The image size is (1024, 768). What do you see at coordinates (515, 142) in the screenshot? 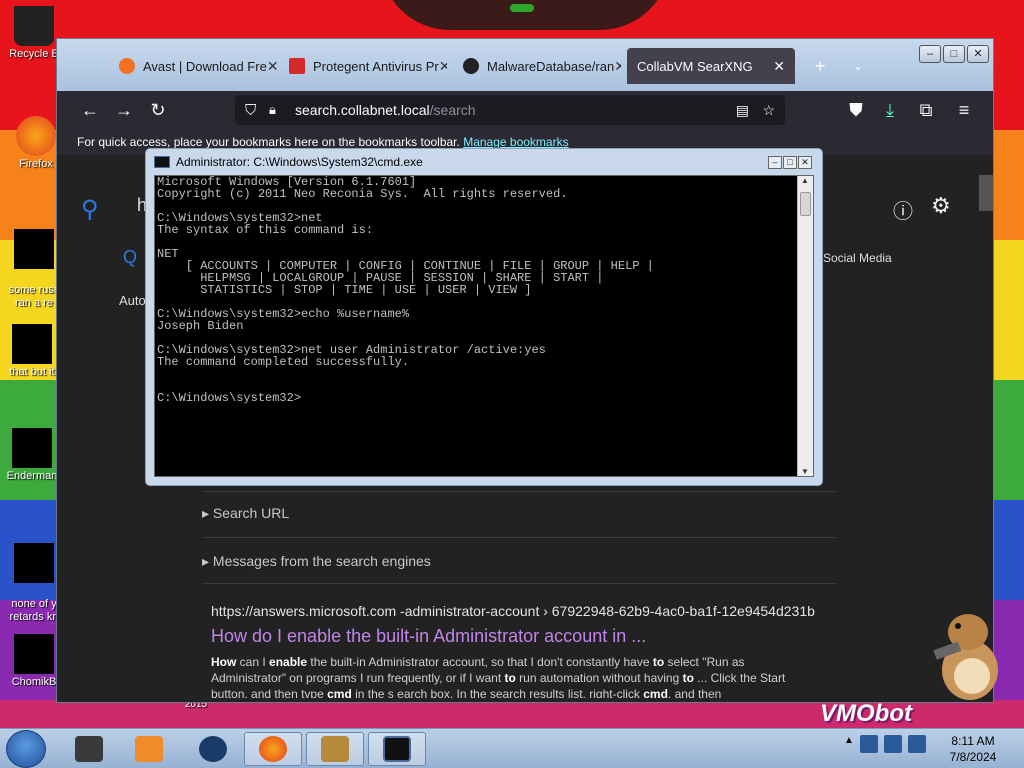
I see `manage-bookmarks-link: Manage bookmarks` at bounding box center [515, 142].